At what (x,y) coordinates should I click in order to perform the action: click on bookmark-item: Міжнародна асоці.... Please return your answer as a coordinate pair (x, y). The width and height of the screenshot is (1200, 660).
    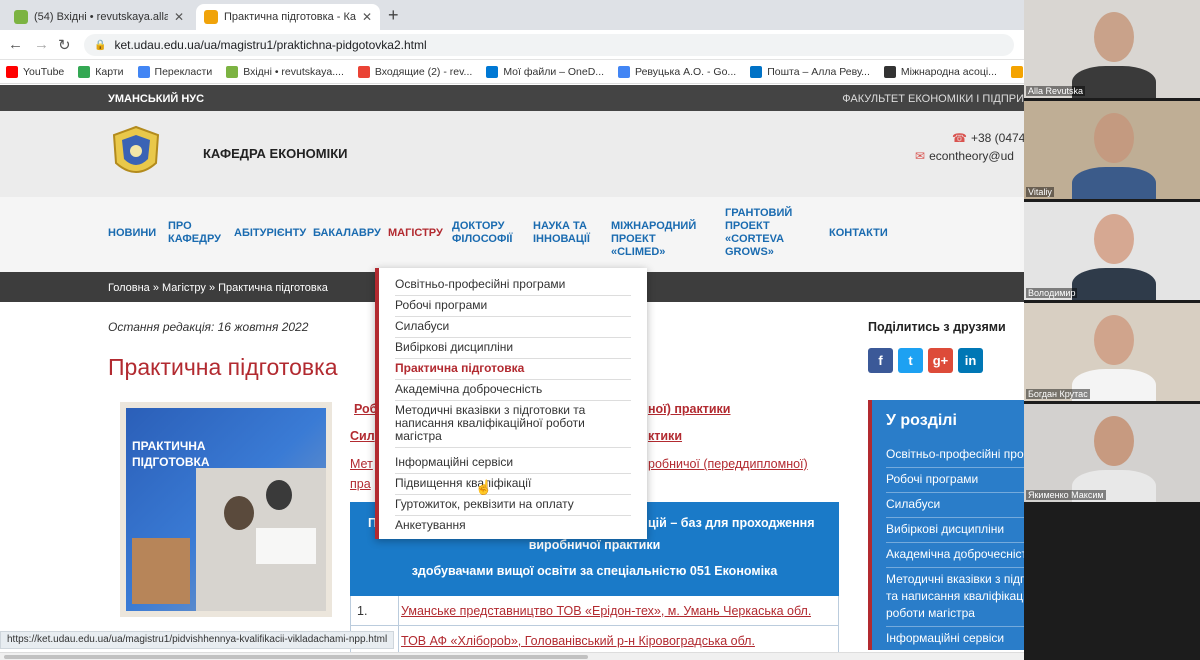
    Looking at the image, I should click on (940, 71).